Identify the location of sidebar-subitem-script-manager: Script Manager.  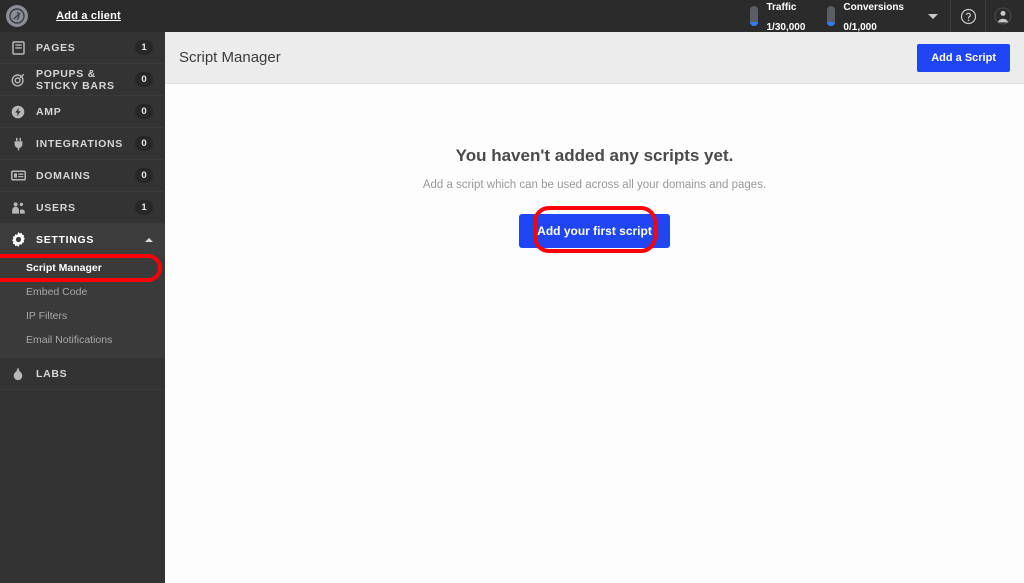
(82, 268).